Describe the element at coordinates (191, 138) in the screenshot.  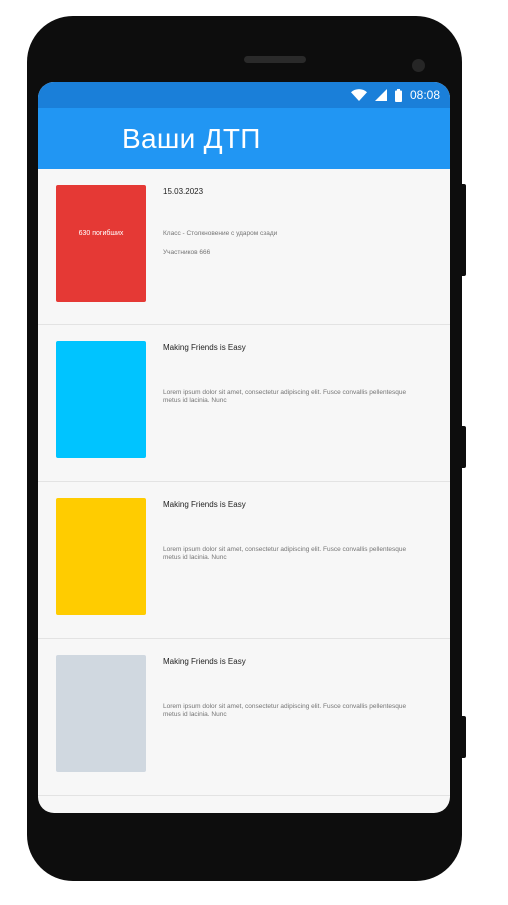
I see `page-title: Ваши ДТП` at that location.